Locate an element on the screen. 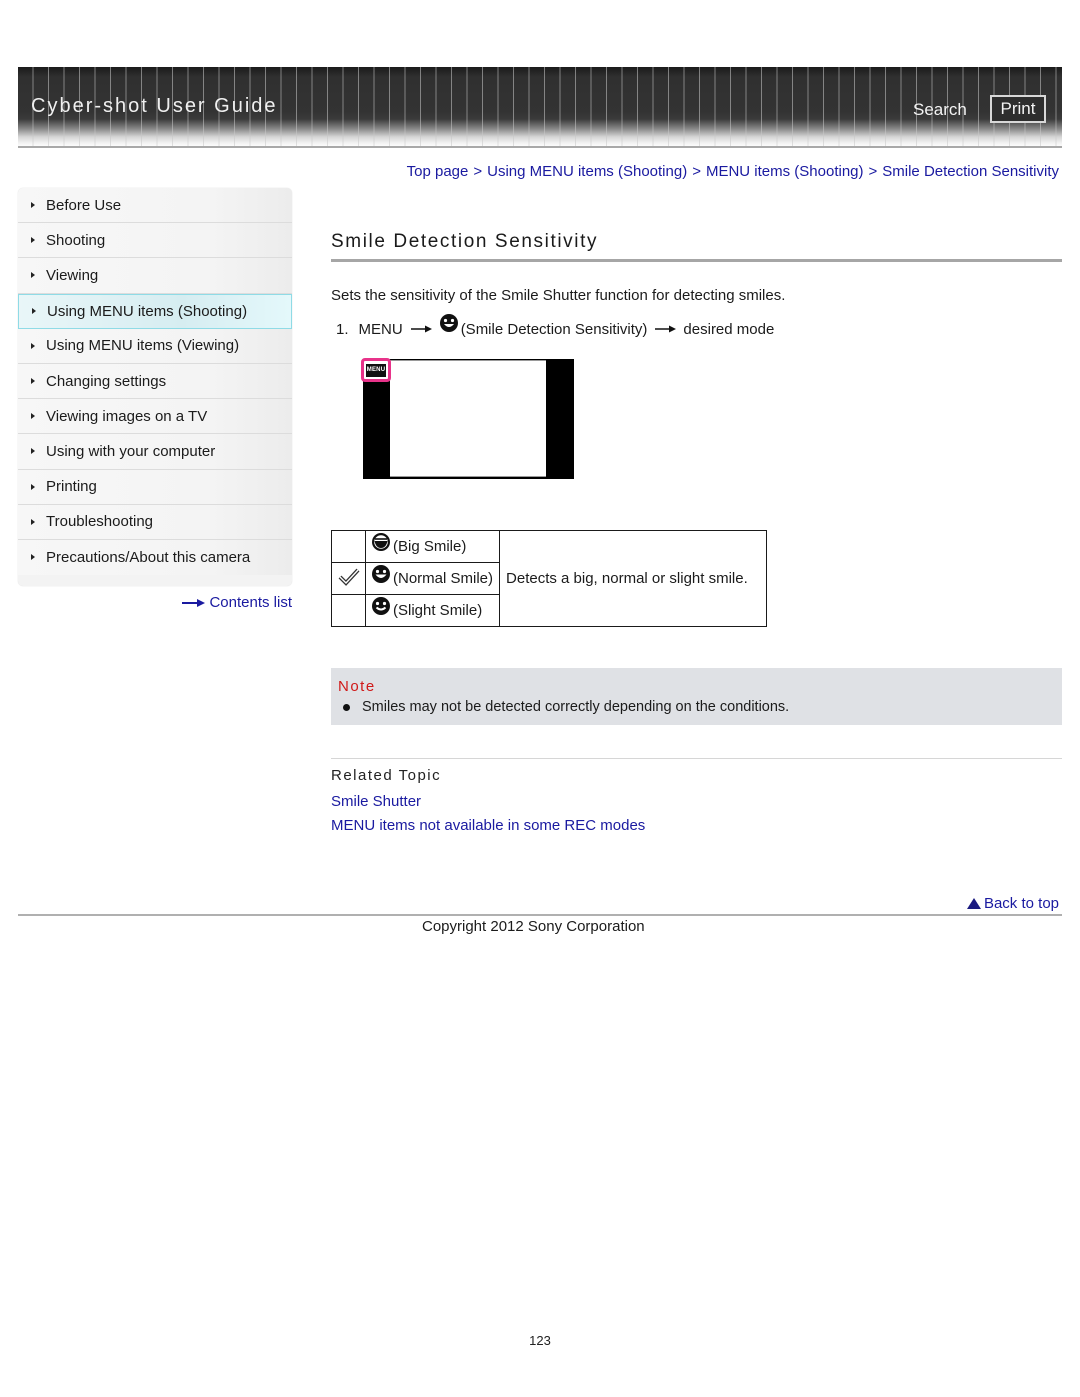  breadcrumb-top-page: Top page is located at coordinates (438, 171).